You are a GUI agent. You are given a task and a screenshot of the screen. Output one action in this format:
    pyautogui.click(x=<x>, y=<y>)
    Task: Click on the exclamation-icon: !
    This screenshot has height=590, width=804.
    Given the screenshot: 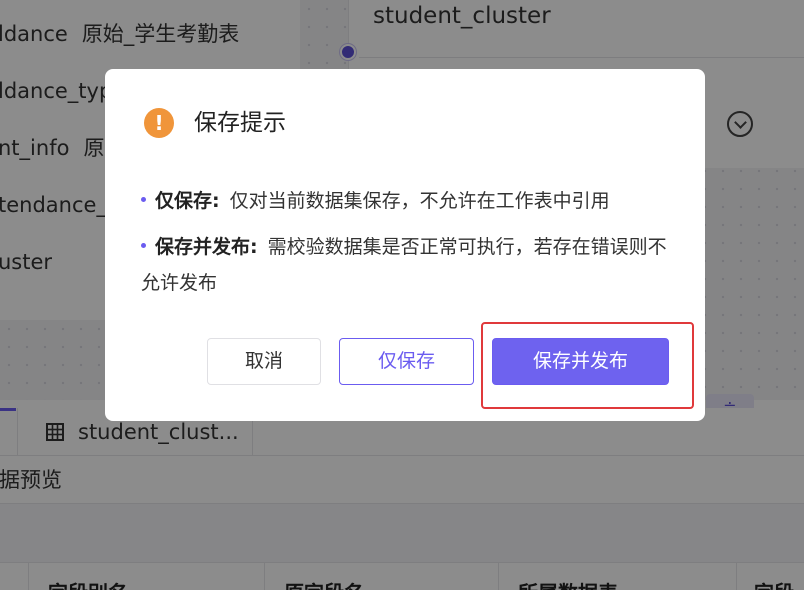 What is the action you would take?
    pyautogui.click(x=159, y=123)
    